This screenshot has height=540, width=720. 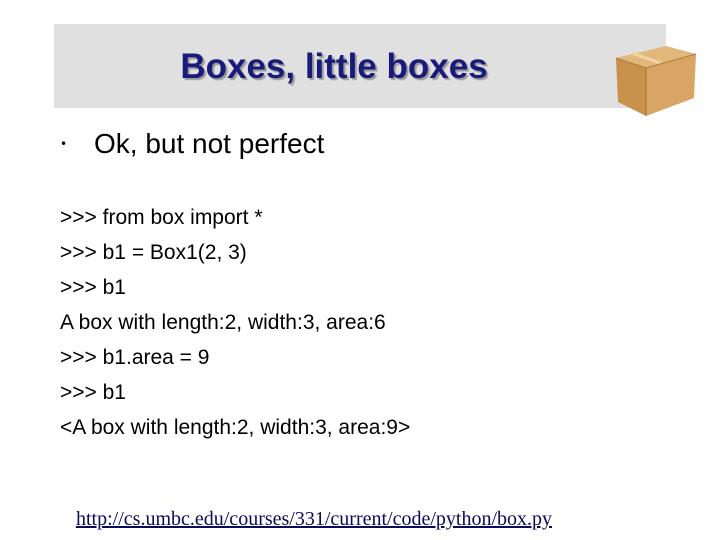 What do you see at coordinates (135, 357) in the screenshot?
I see `code-line: >>> b1.area = 9` at bounding box center [135, 357].